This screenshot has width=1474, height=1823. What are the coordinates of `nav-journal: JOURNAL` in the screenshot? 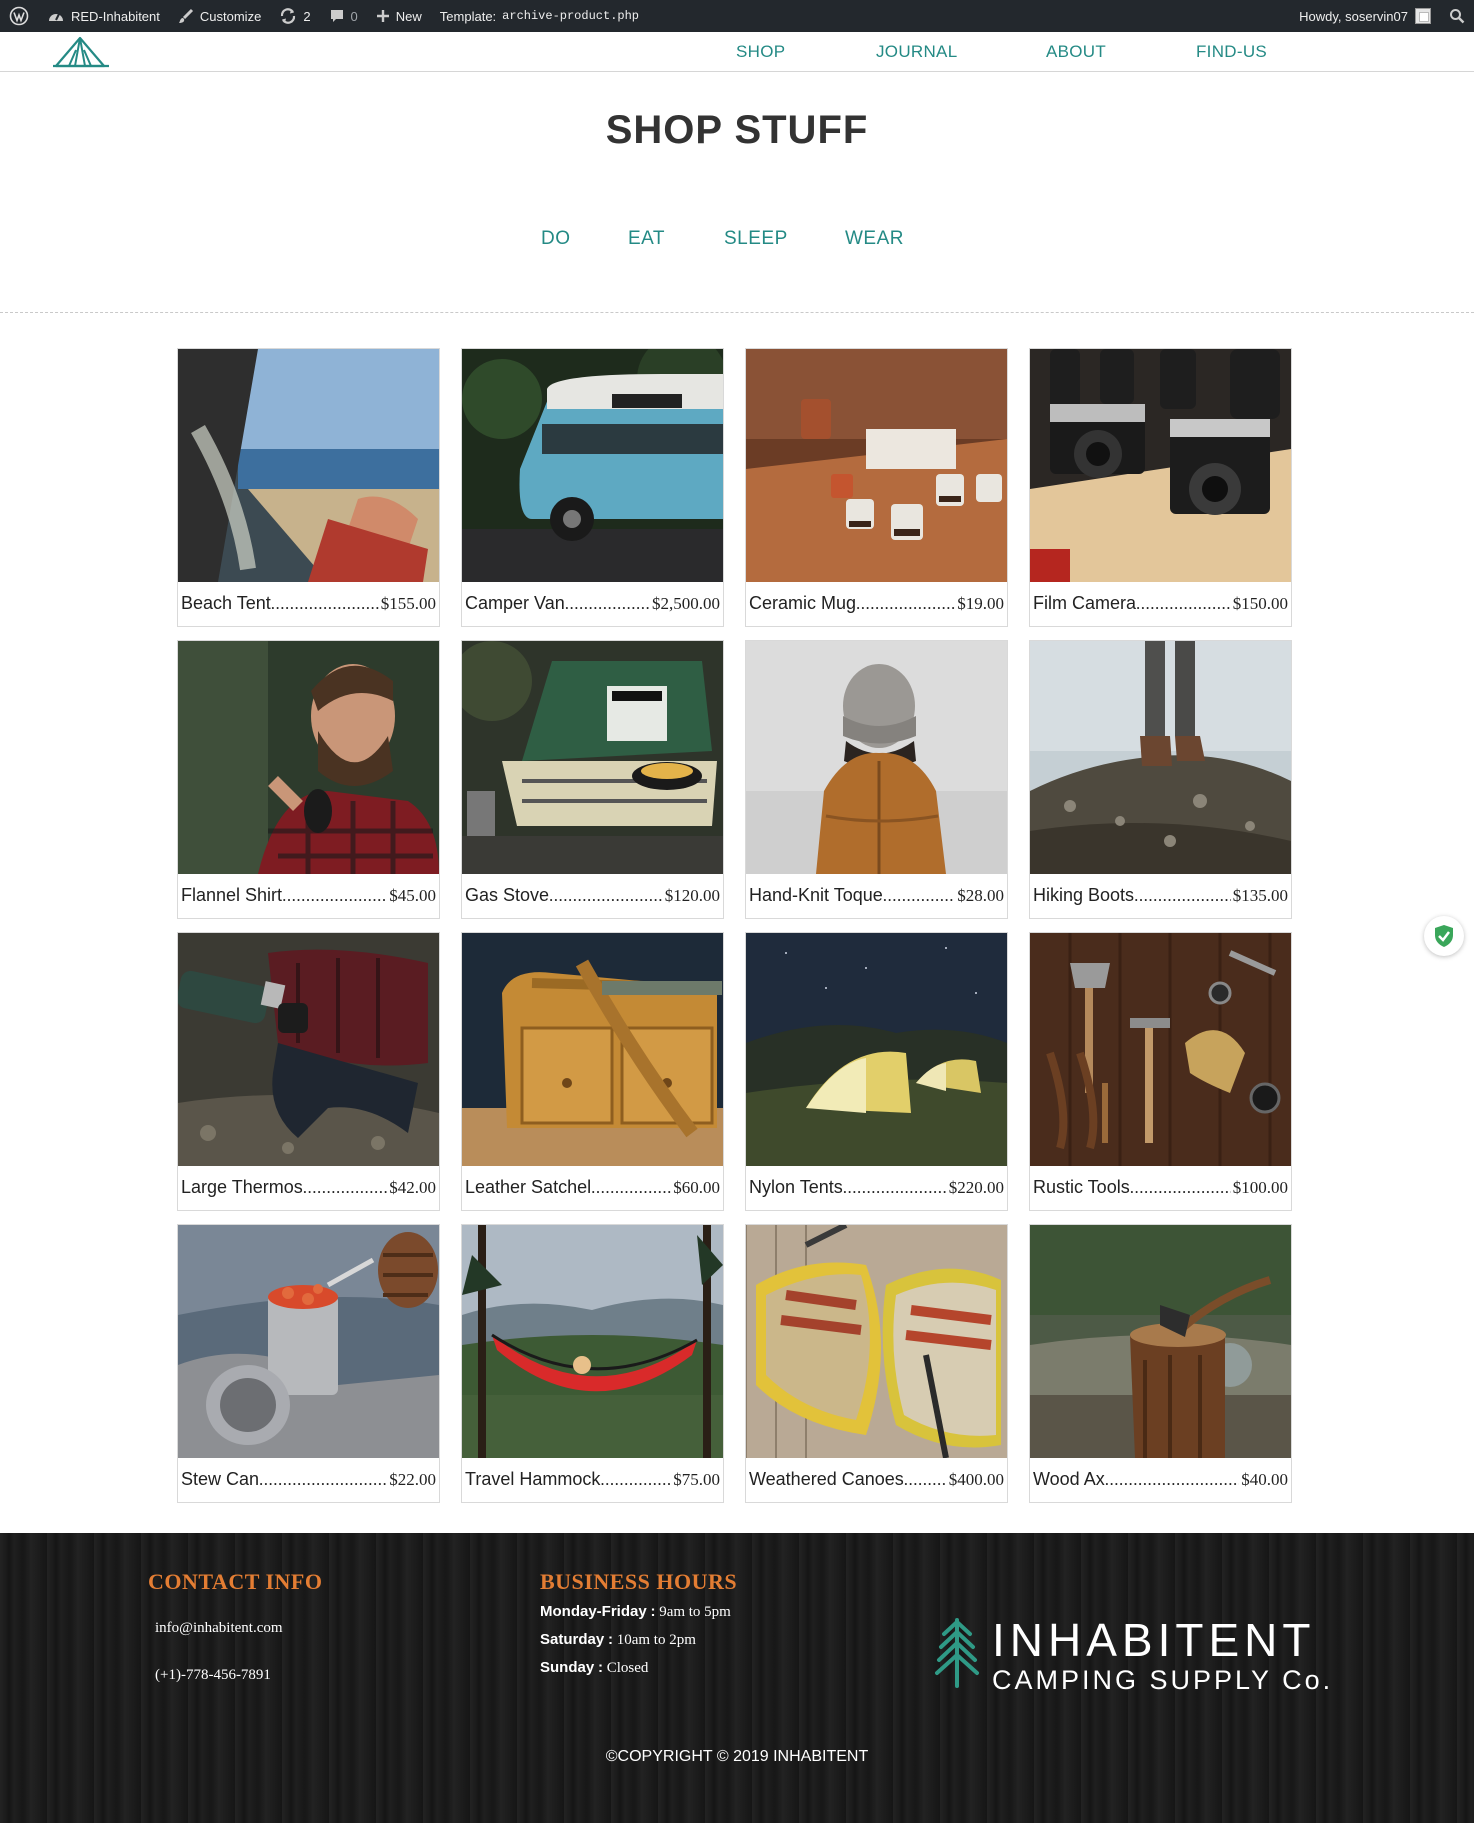 It's located at (916, 52).